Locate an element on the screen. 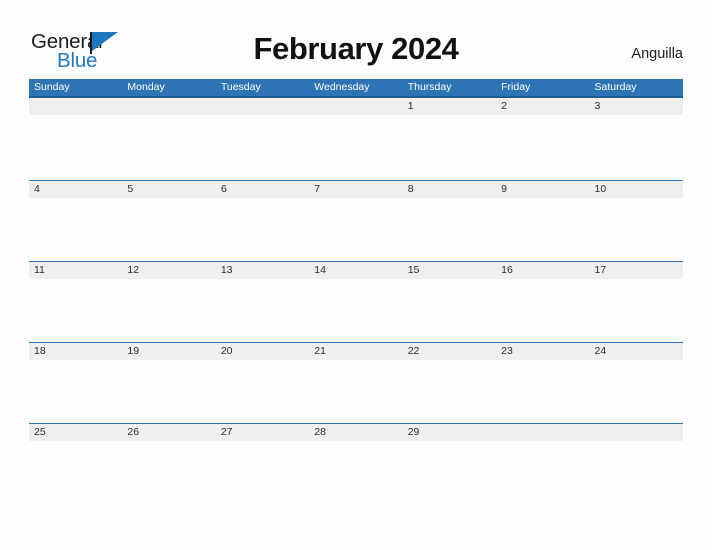 The height and width of the screenshot is (550, 712). calendar-week-row: 18 19 20 21 22 23 24 is located at coordinates (356, 383).